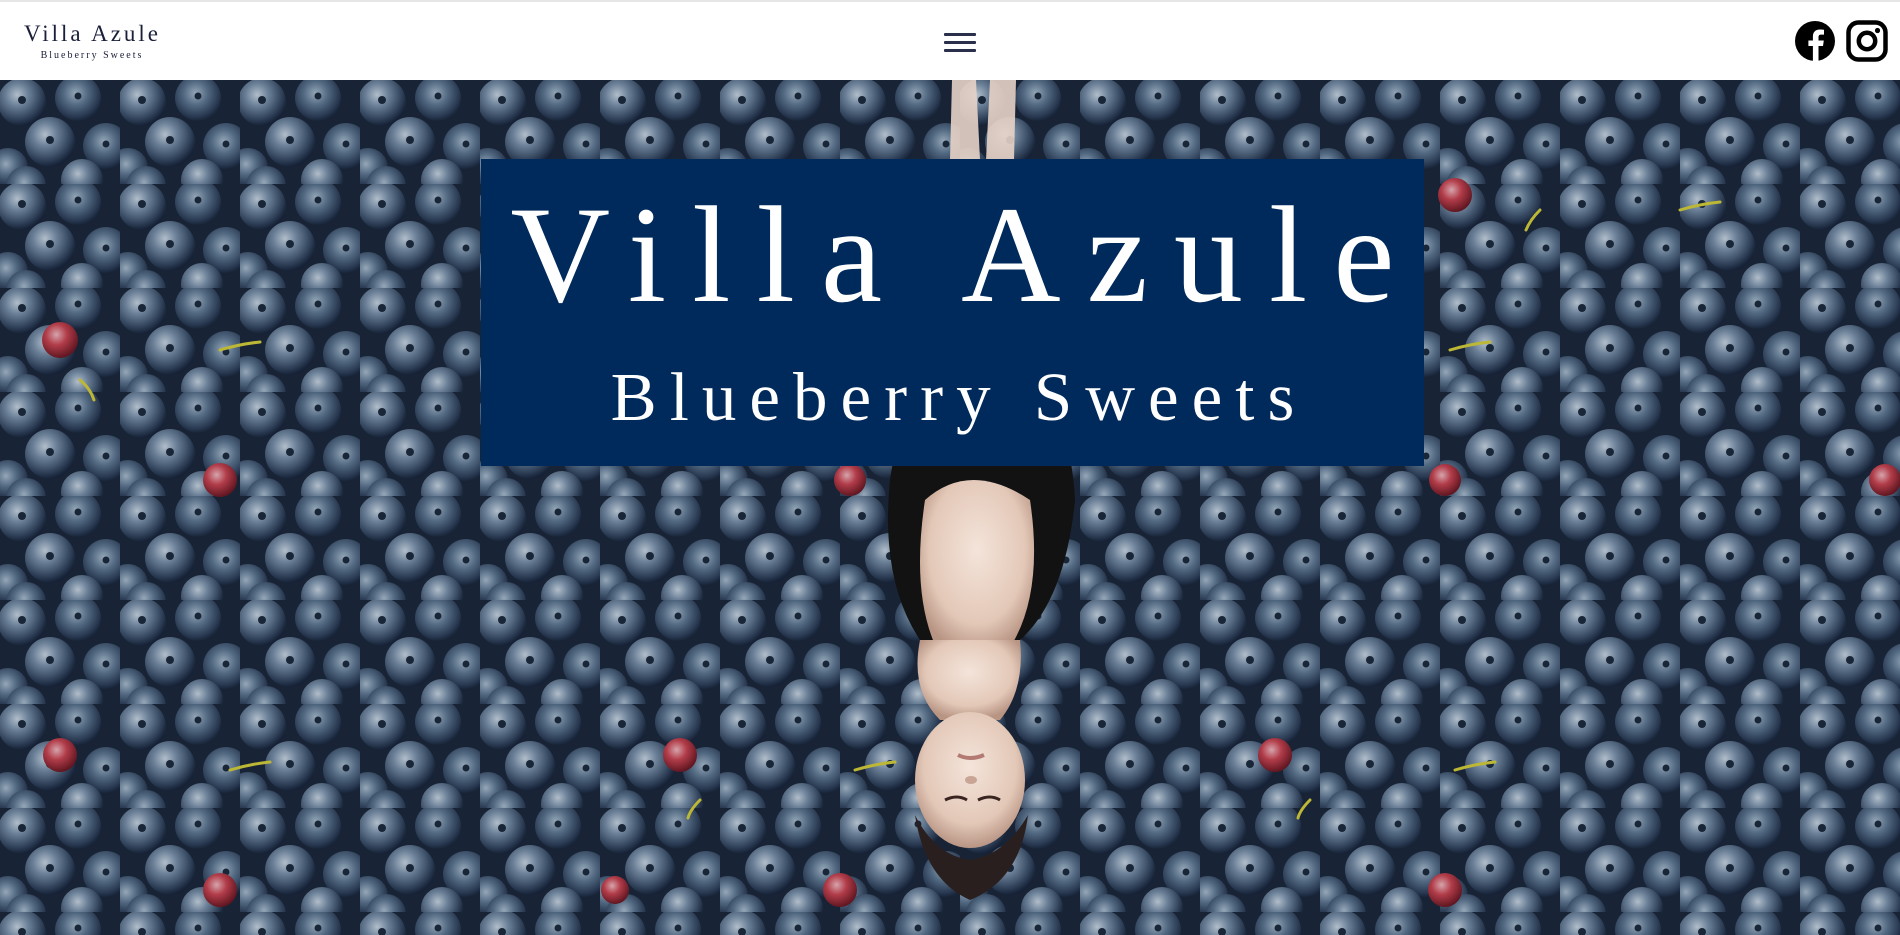 Image resolution: width=1900 pixels, height=935 pixels. Describe the element at coordinates (93, 33) in the screenshot. I see `logo-title: Villa Azule` at that location.